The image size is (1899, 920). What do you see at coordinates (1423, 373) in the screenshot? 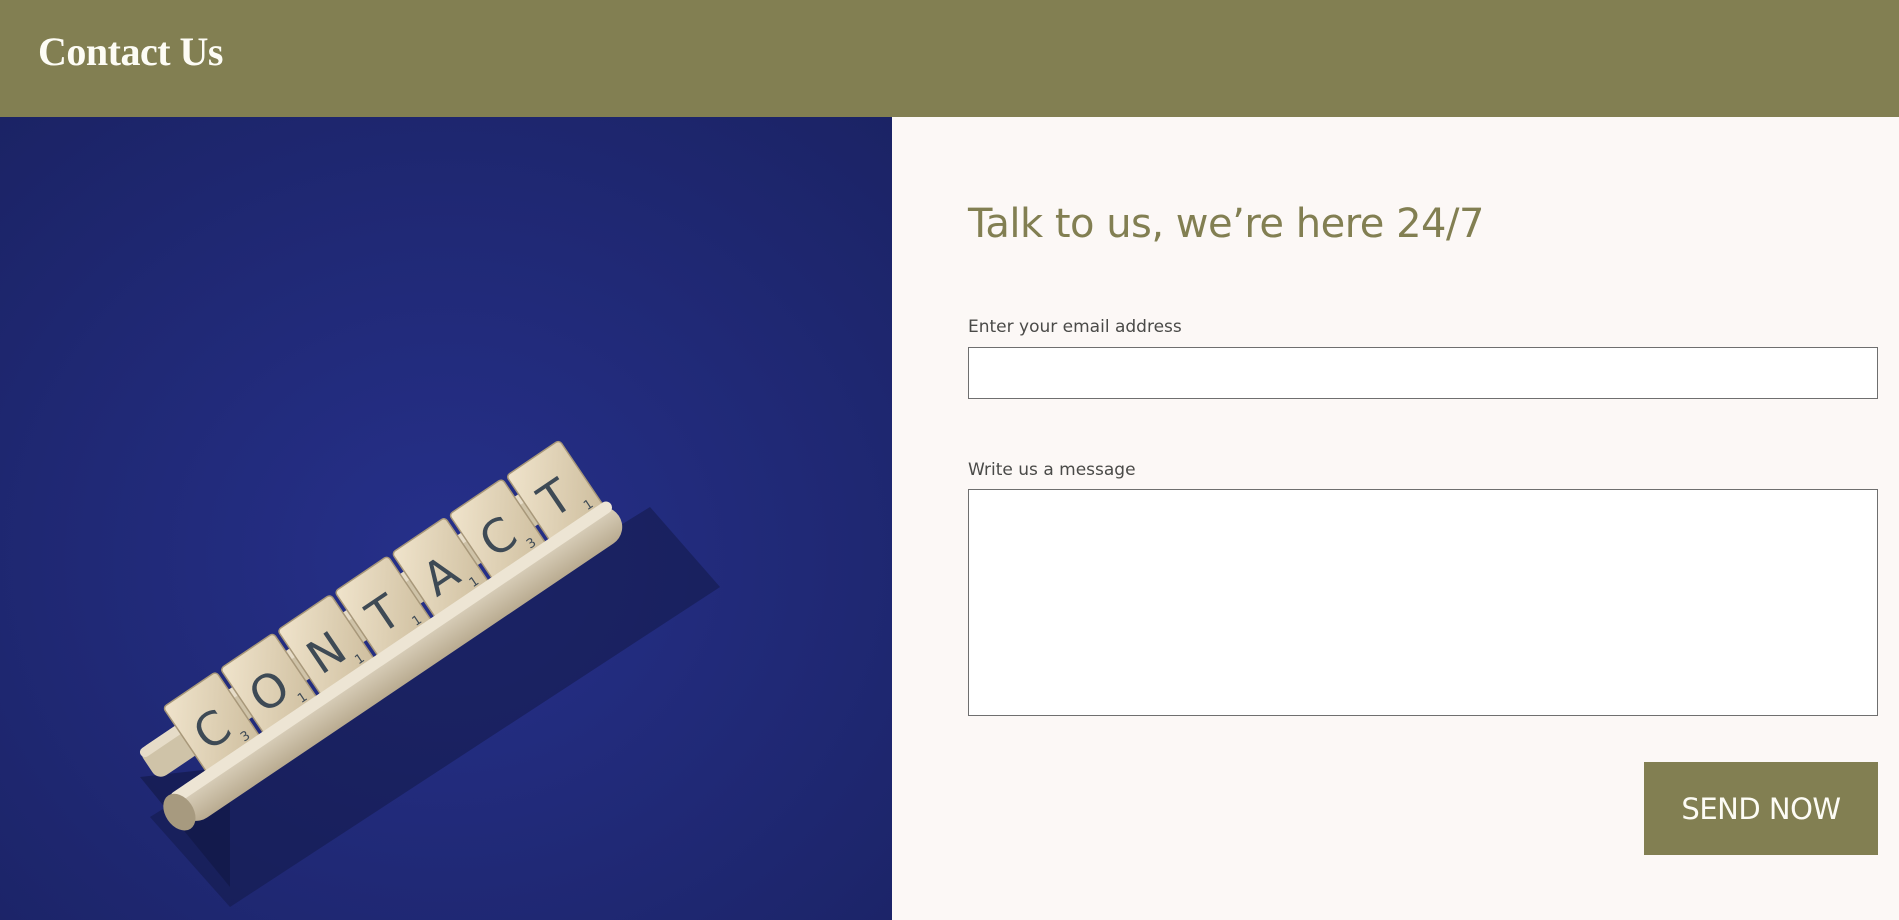
I see `email-field` at bounding box center [1423, 373].